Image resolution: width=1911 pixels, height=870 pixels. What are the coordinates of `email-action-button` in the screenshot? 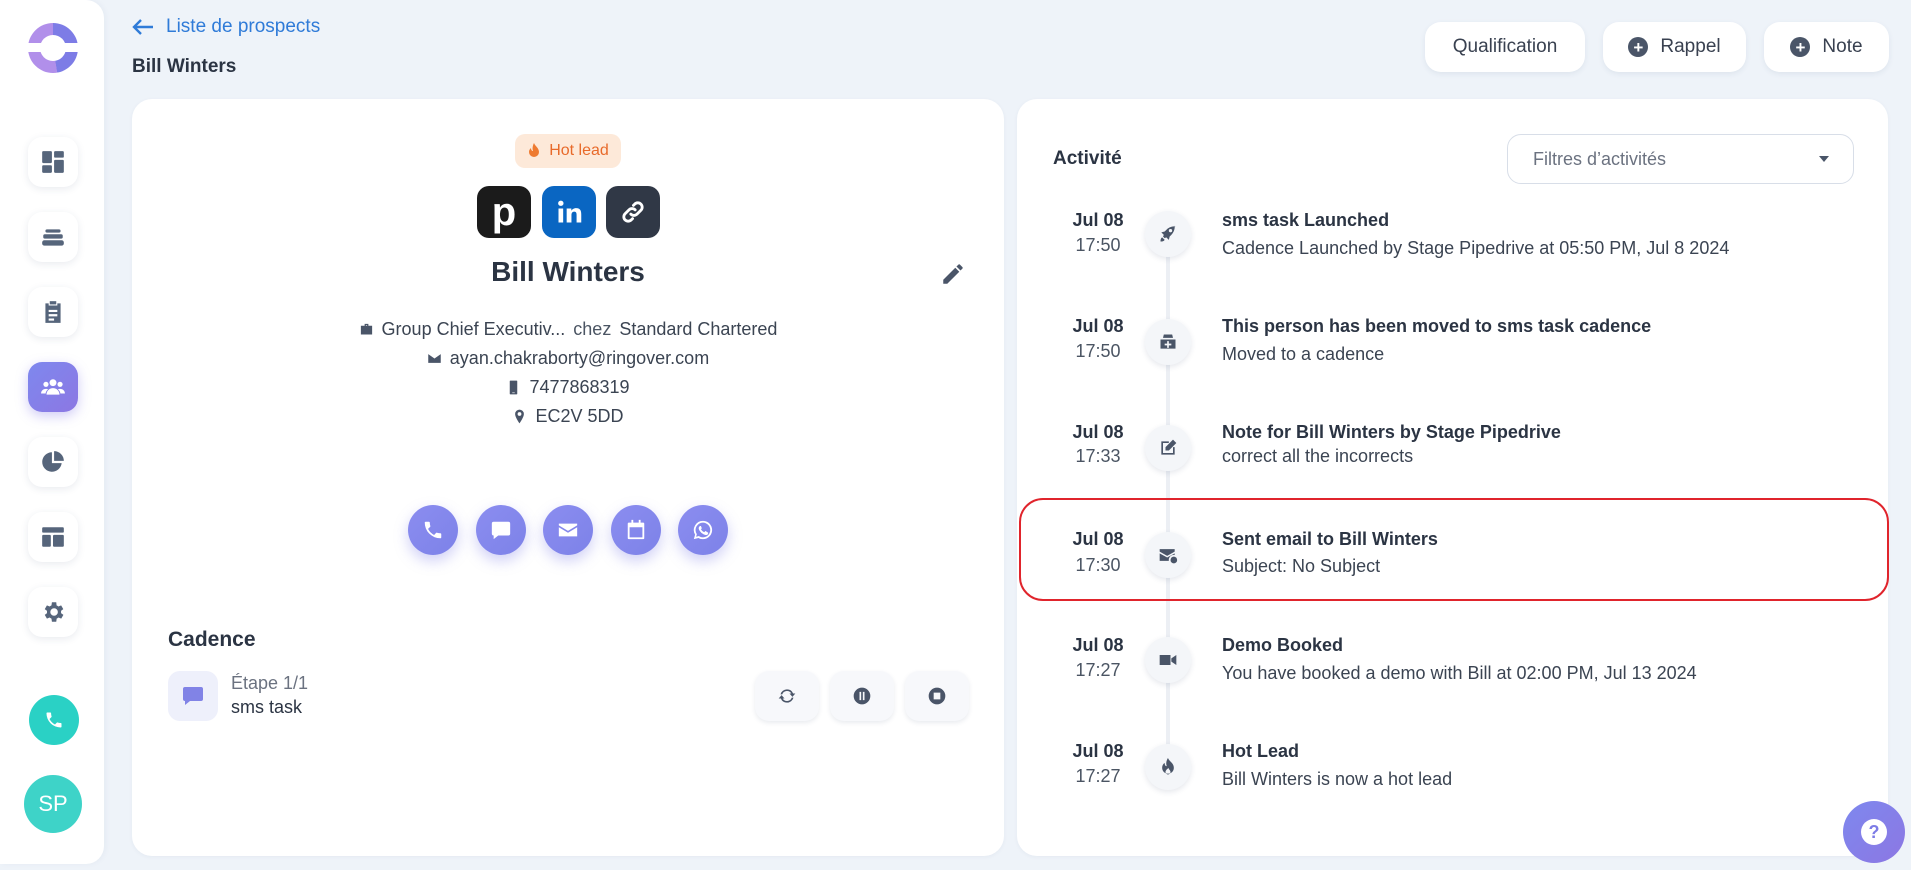 It's located at (568, 530).